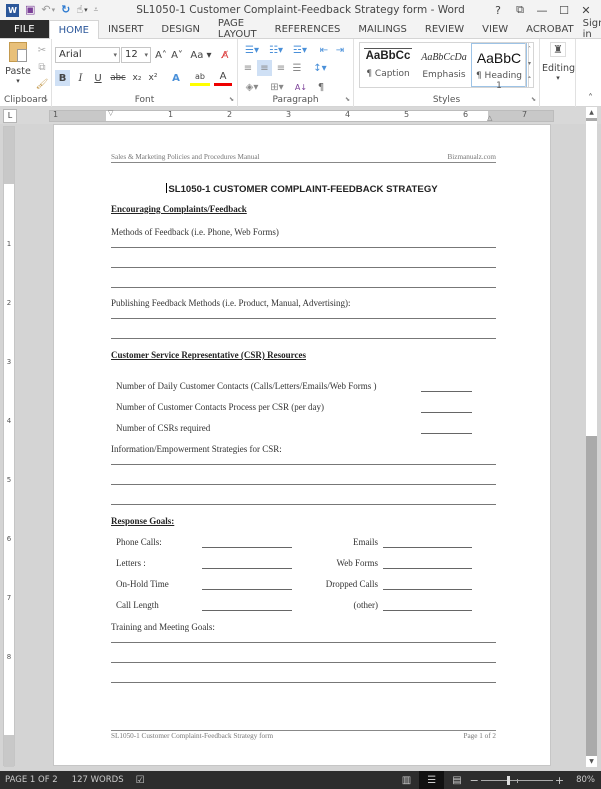 Image resolution: width=601 pixels, height=789 pixels. Describe the element at coordinates (347, 99) in the screenshot. I see `paragraph-launcher-icon: ⬊` at that location.